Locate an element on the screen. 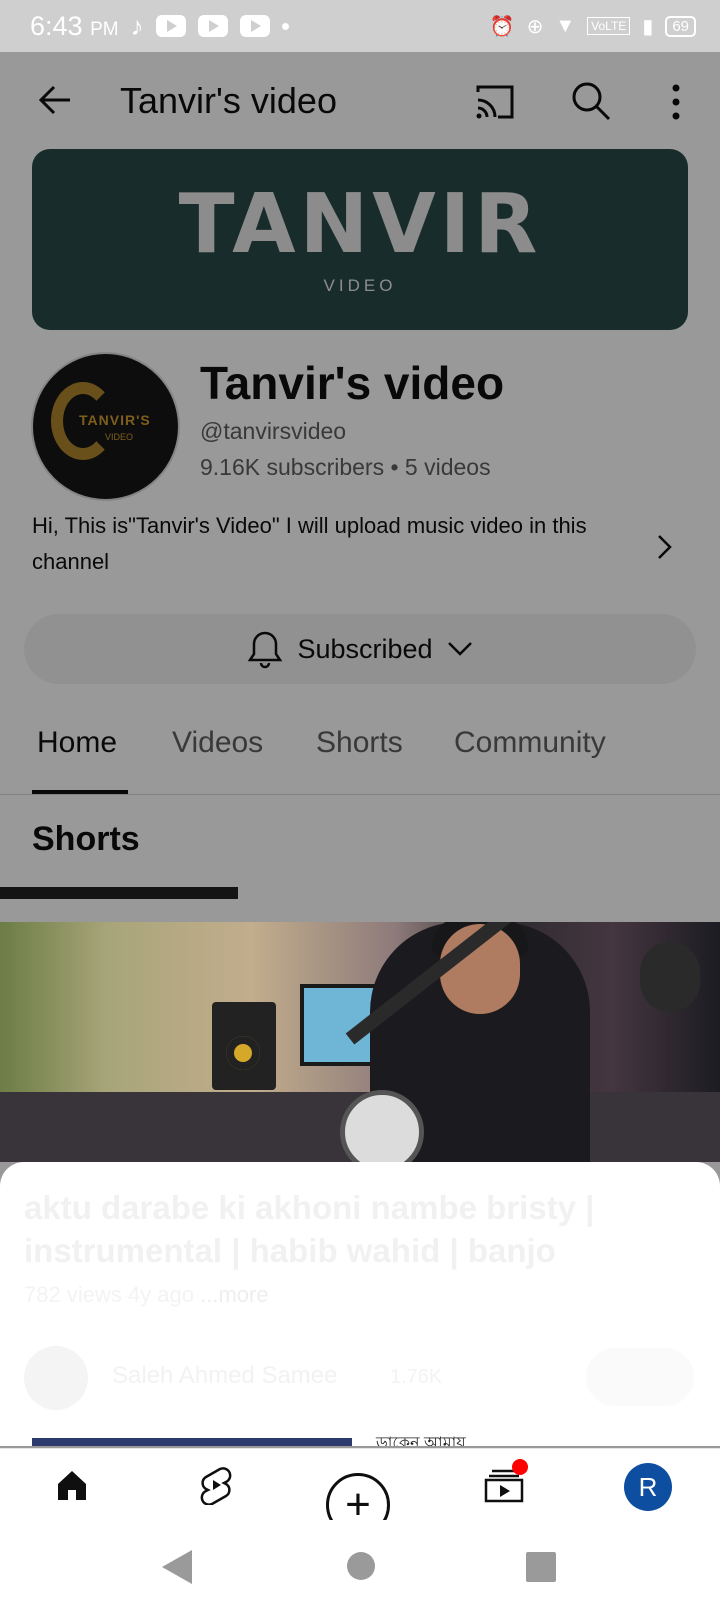  uploader-subscriber-count: 1.76K is located at coordinates (416, 1377).